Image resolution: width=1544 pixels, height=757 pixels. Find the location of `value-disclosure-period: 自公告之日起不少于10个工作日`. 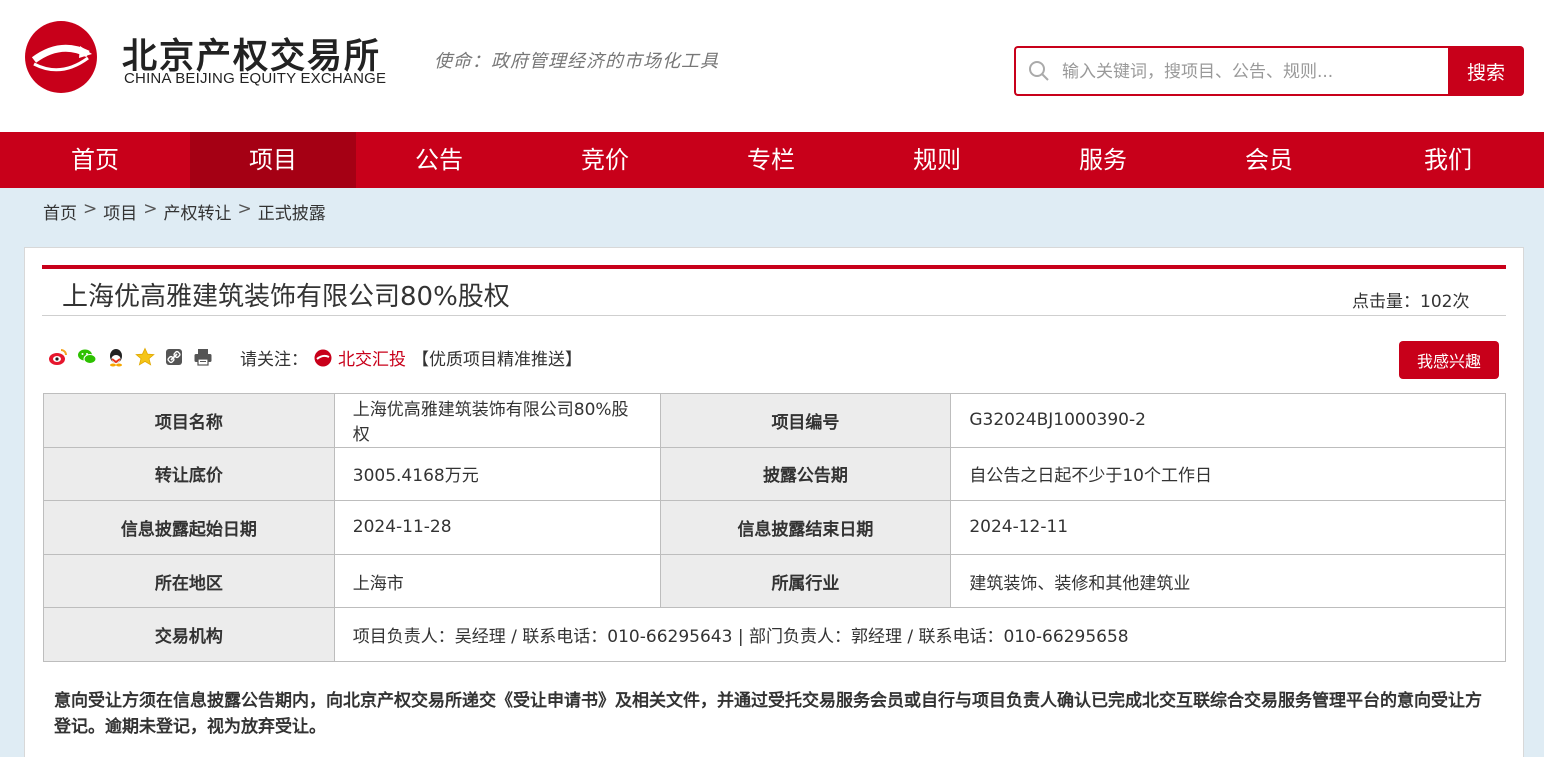

value-disclosure-period: 自公告之日起不少于10个工作日 is located at coordinates (1228, 474).